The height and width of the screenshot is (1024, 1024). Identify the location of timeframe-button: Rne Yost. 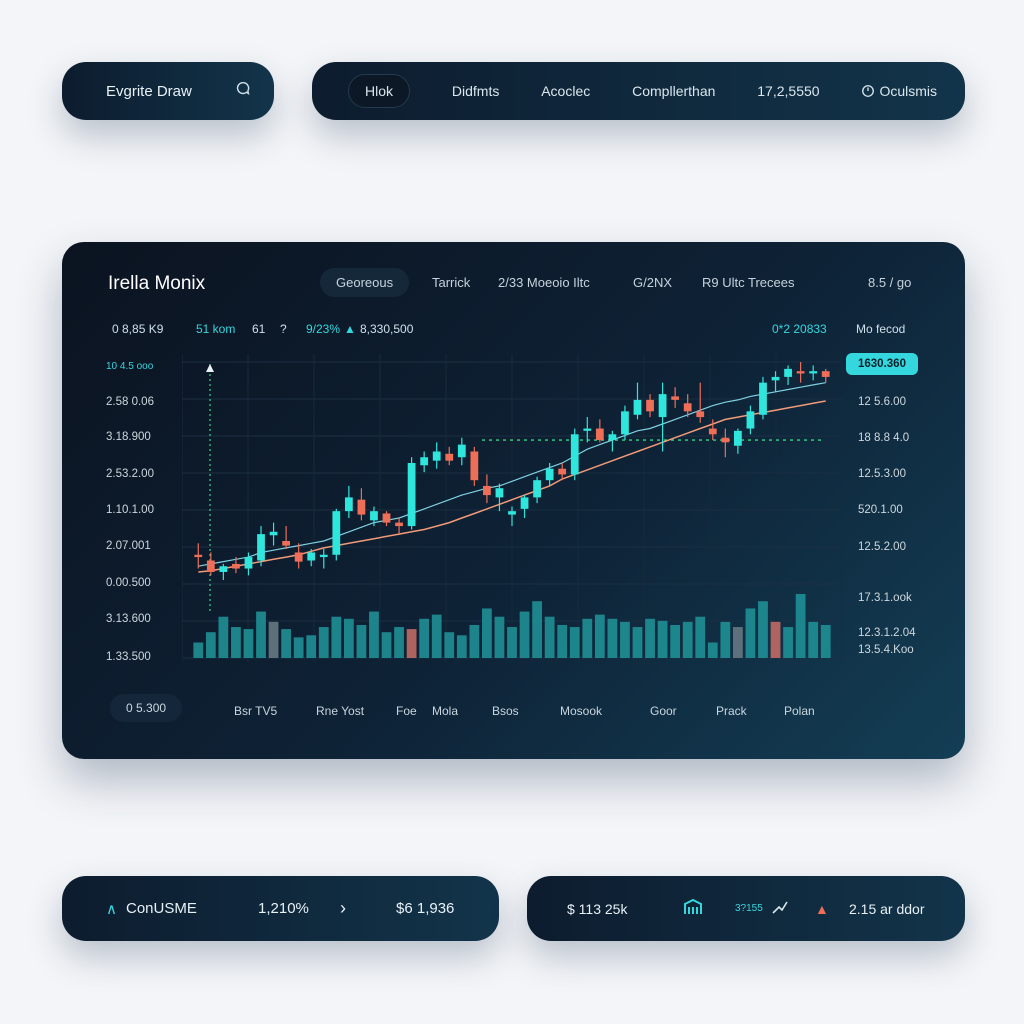
(340, 711).